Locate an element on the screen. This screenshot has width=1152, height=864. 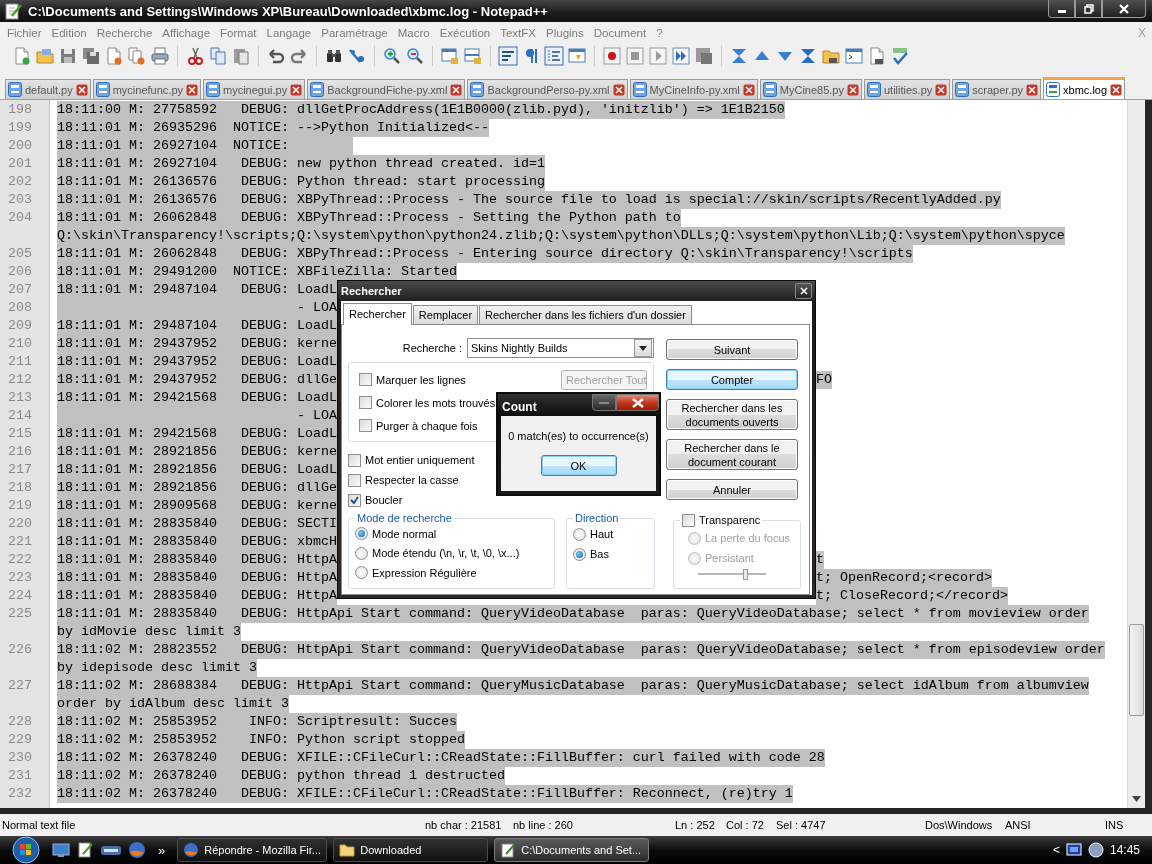
close-all-icon is located at coordinates (137, 56).